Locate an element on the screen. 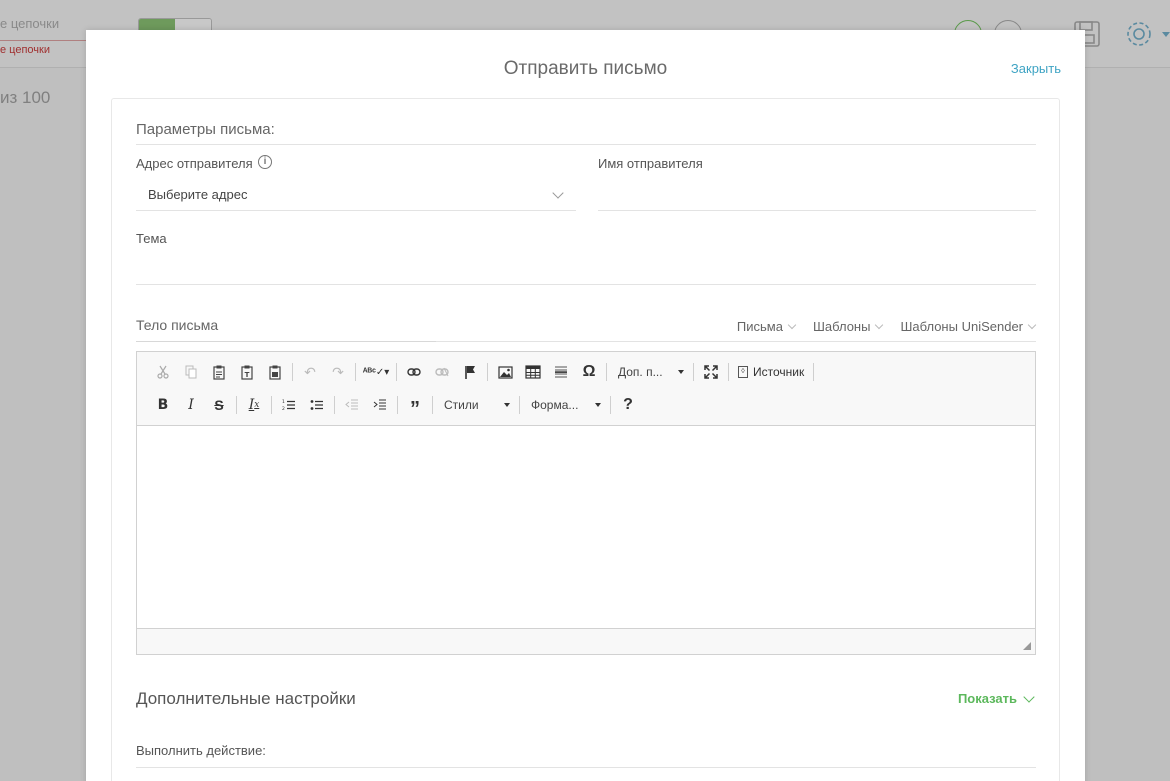  remove-format-icon: Ix is located at coordinates (254, 405).